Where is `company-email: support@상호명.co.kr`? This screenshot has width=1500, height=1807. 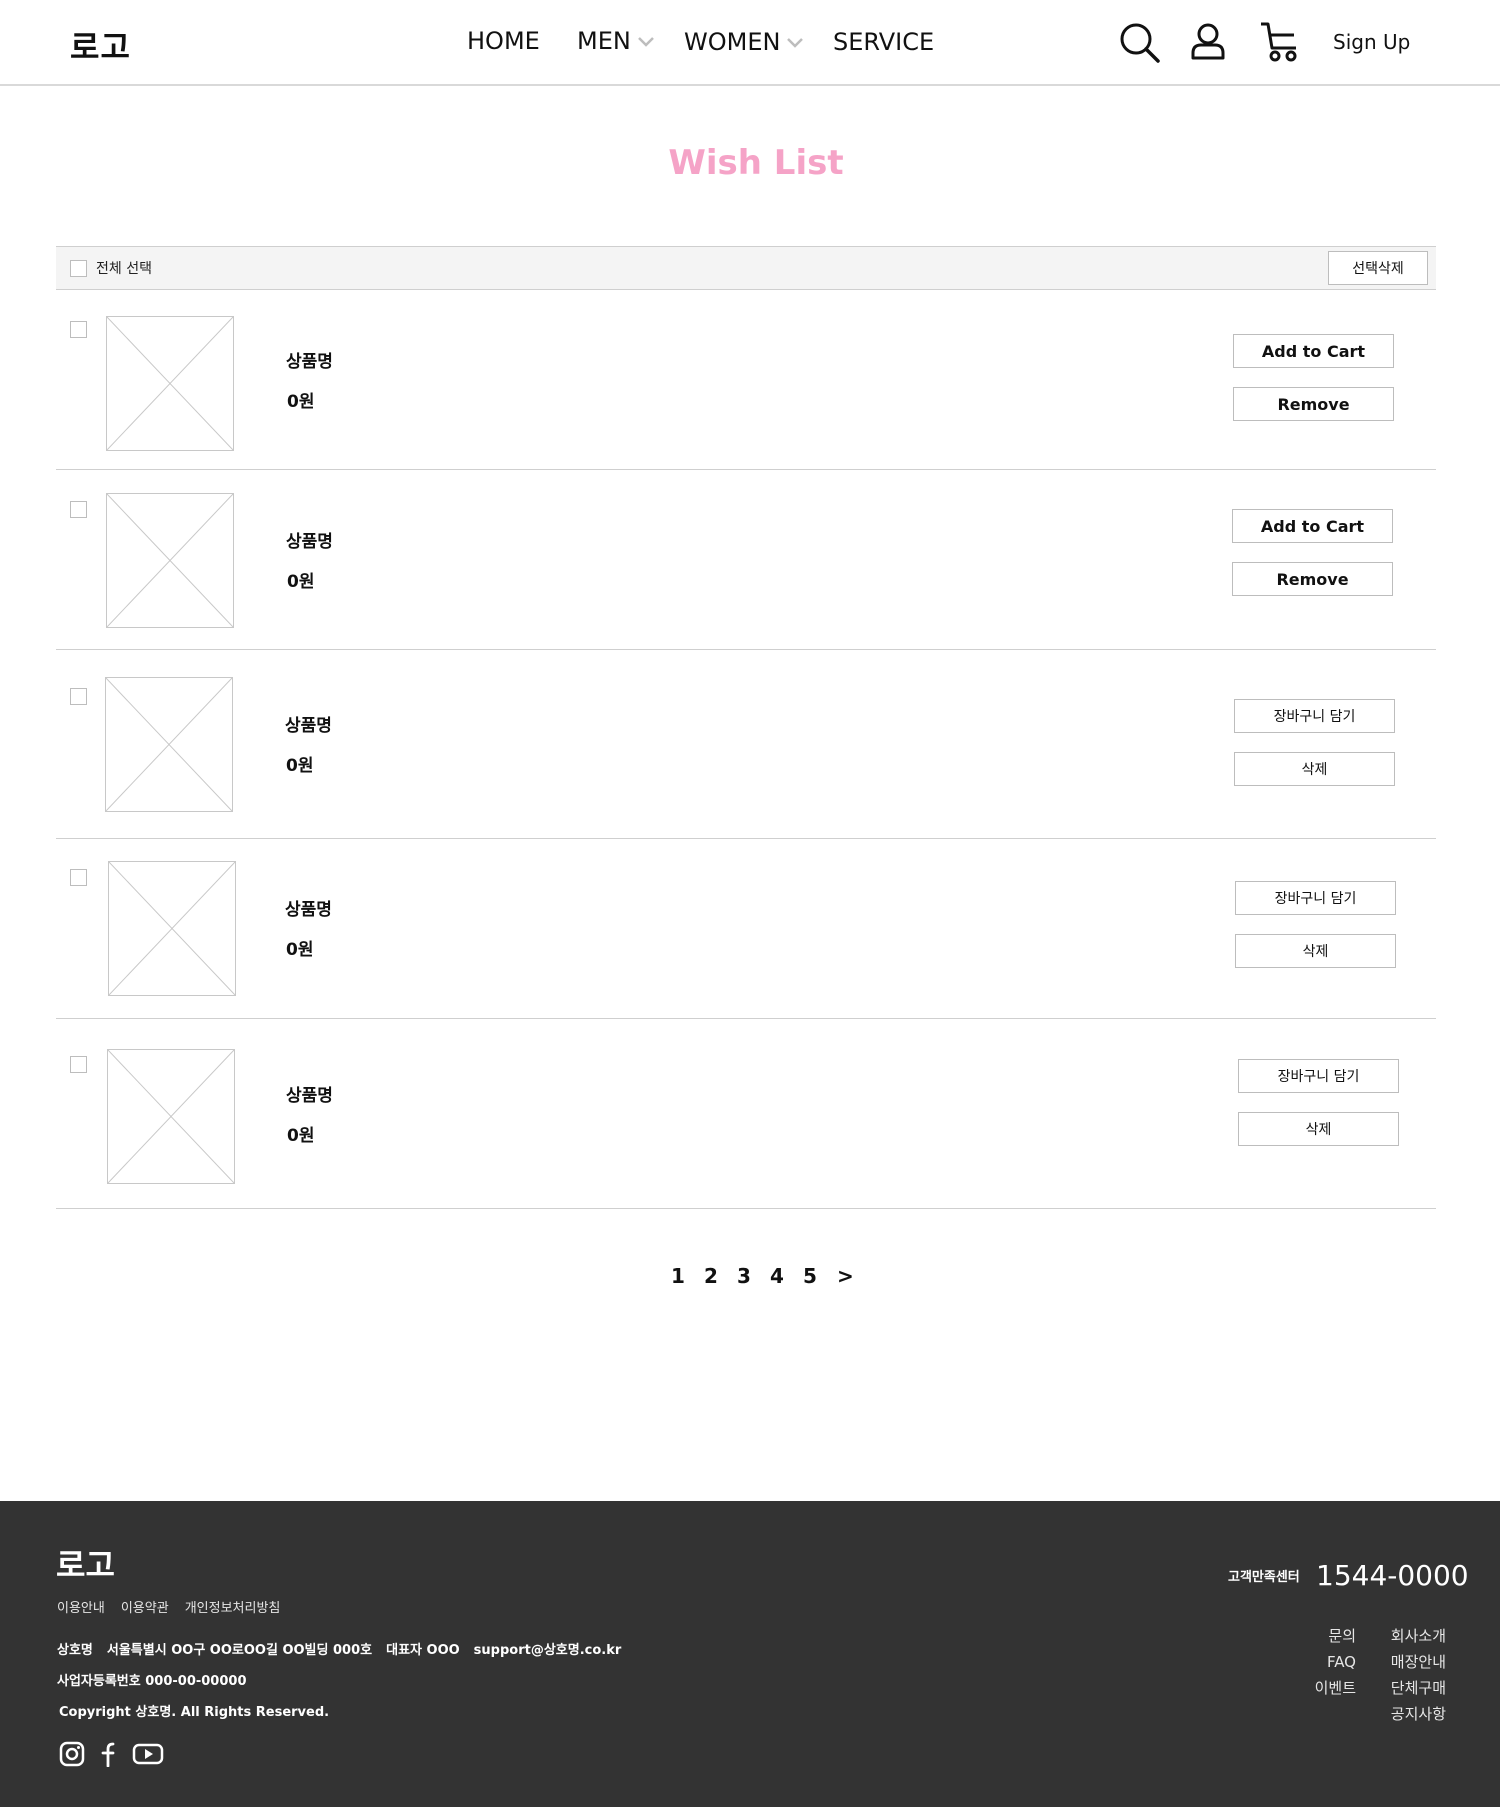
company-email: support@상호명.co.kr is located at coordinates (548, 1648).